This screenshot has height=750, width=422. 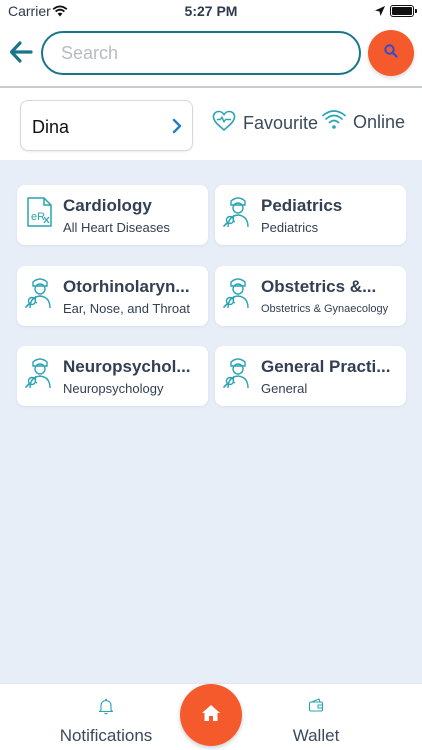 I want to click on tab-notifications: Notifications, so click(x=106, y=717).